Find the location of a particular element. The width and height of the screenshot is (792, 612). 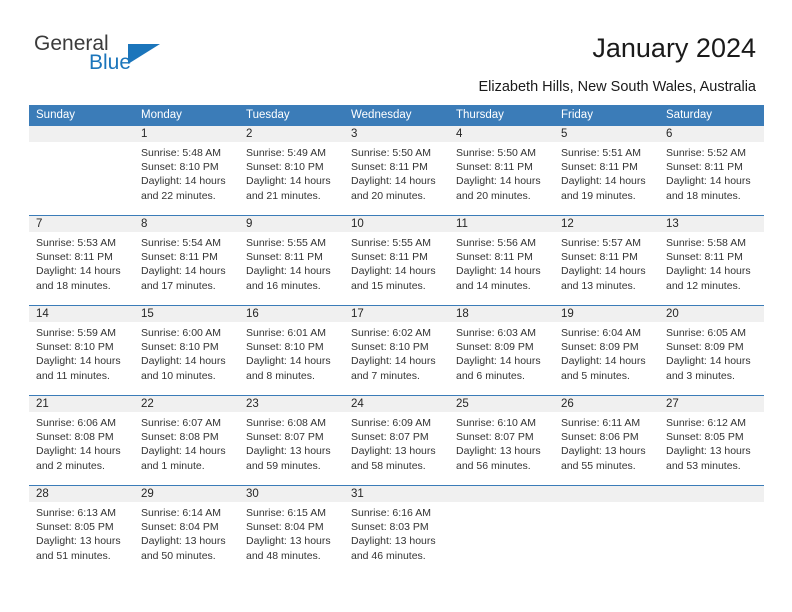

day-number: 5 is located at coordinates (606, 134).